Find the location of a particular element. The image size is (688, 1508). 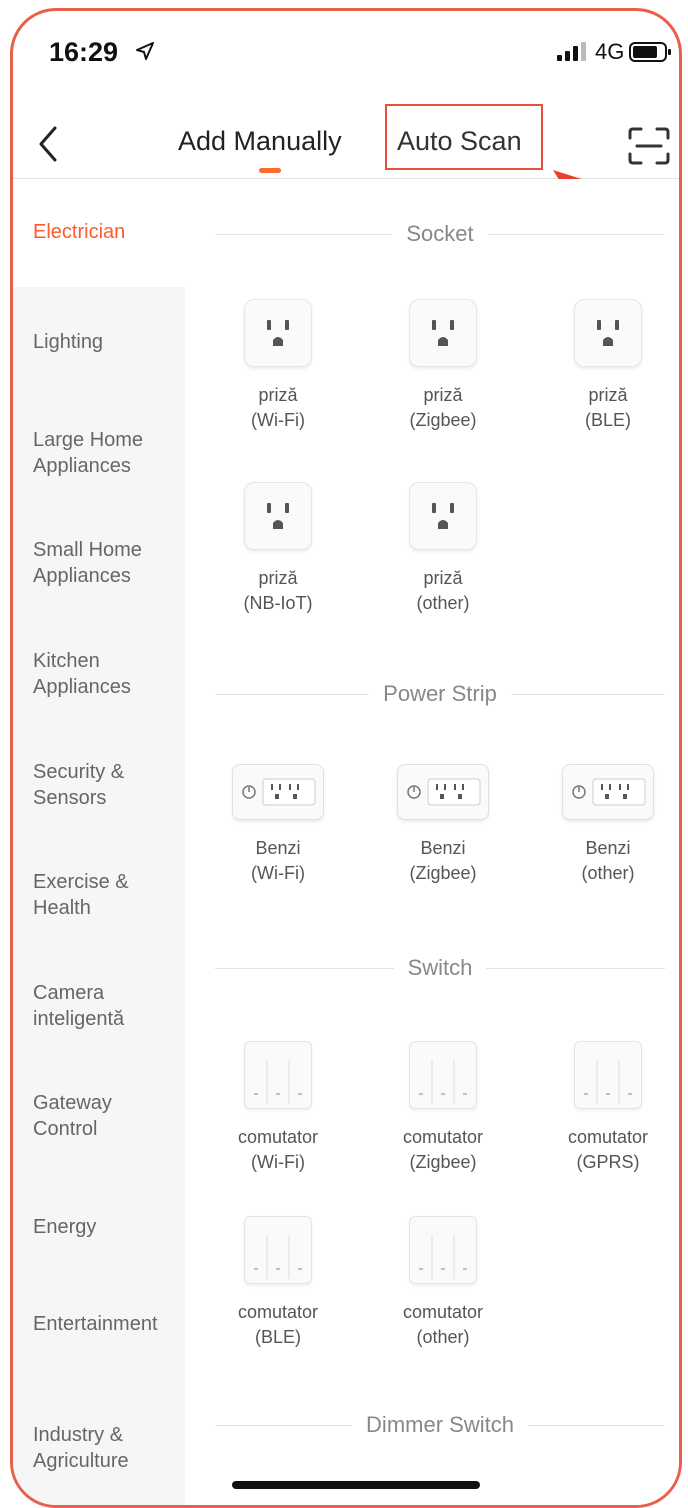

device-socket-wifi: priză (Wi-Fi) is located at coordinates (278, 366).